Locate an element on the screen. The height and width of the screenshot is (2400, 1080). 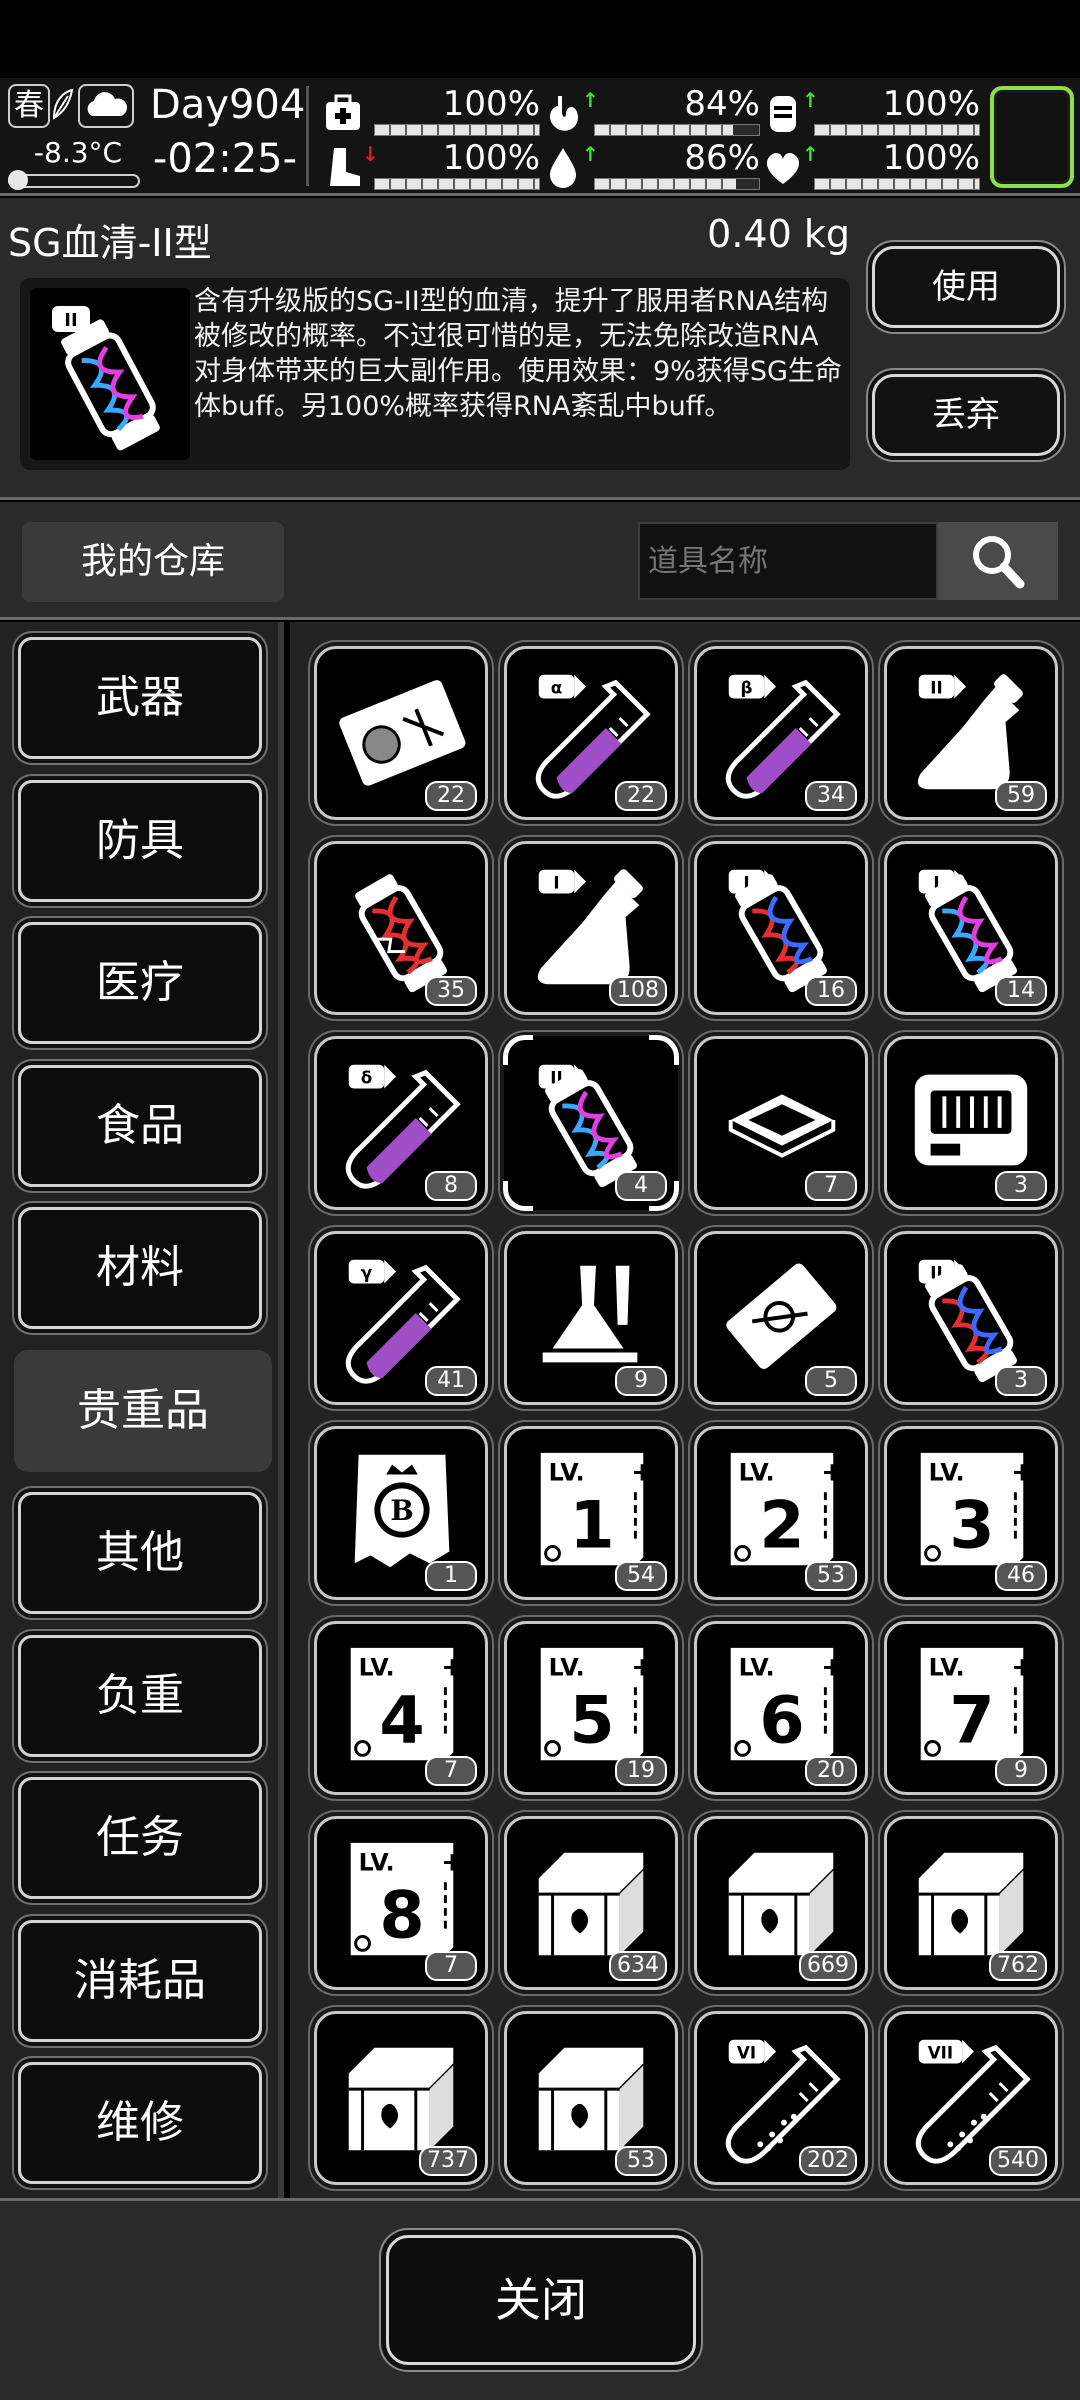
inventory-slot: LV. + 1 54 is located at coordinates (591, 1513).